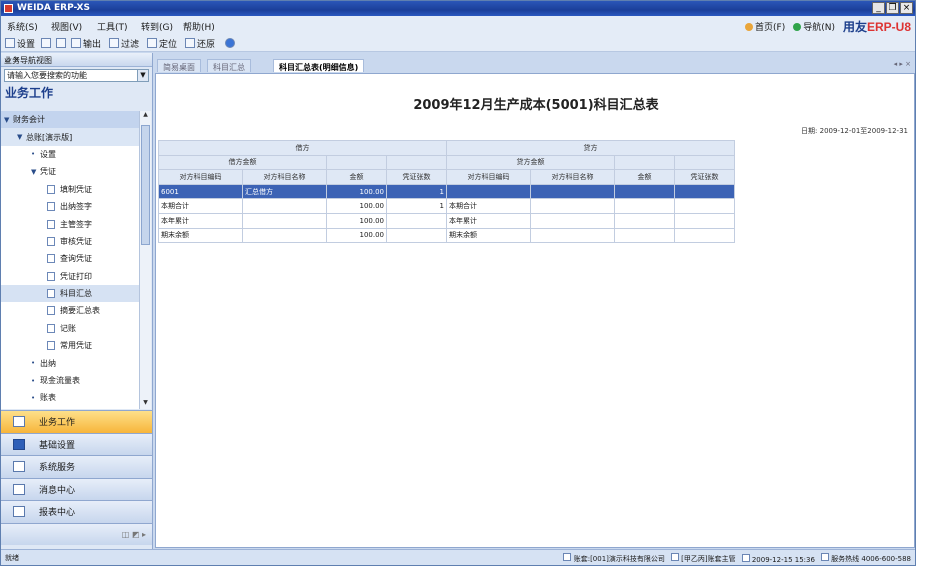 This screenshot has height=566, width=949. I want to click on tree-scrollbar: ▲ ▼, so click(145, 260).